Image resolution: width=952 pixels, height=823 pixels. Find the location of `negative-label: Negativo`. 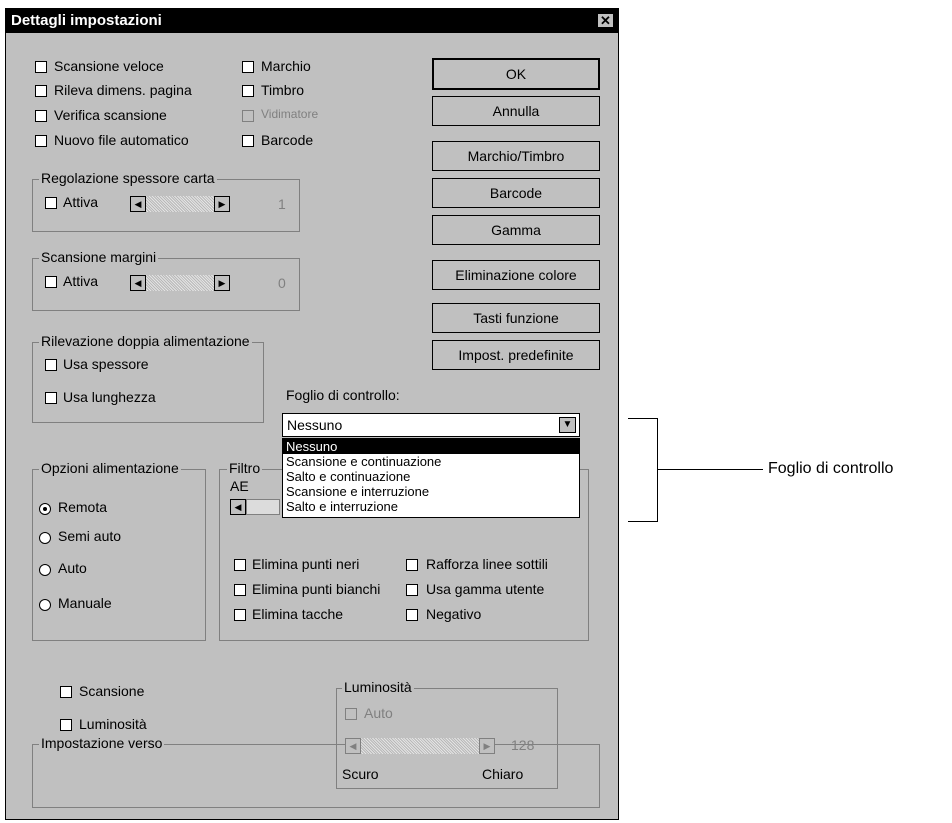

negative-label: Negativo is located at coordinates (454, 614).